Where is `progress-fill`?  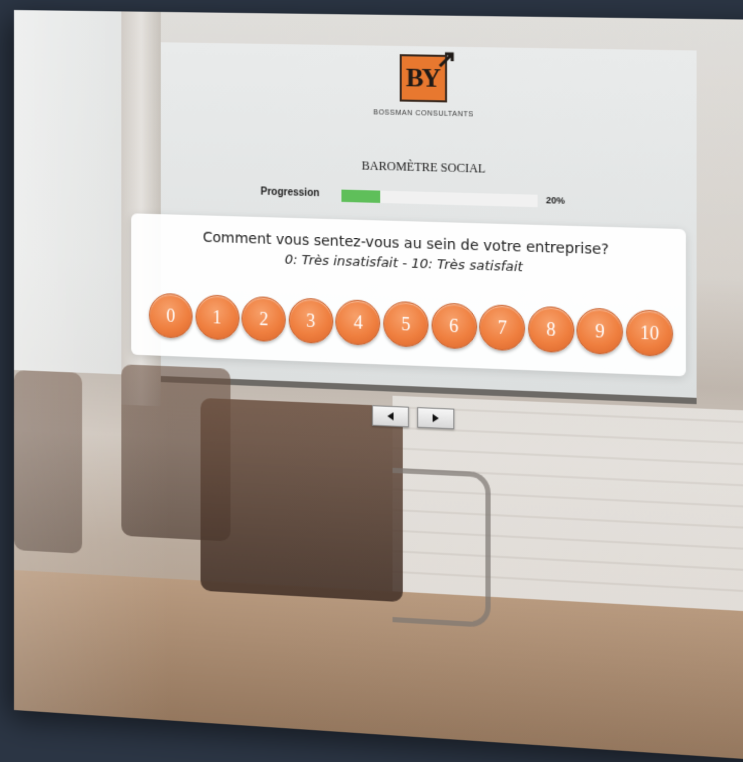 progress-fill is located at coordinates (360, 196).